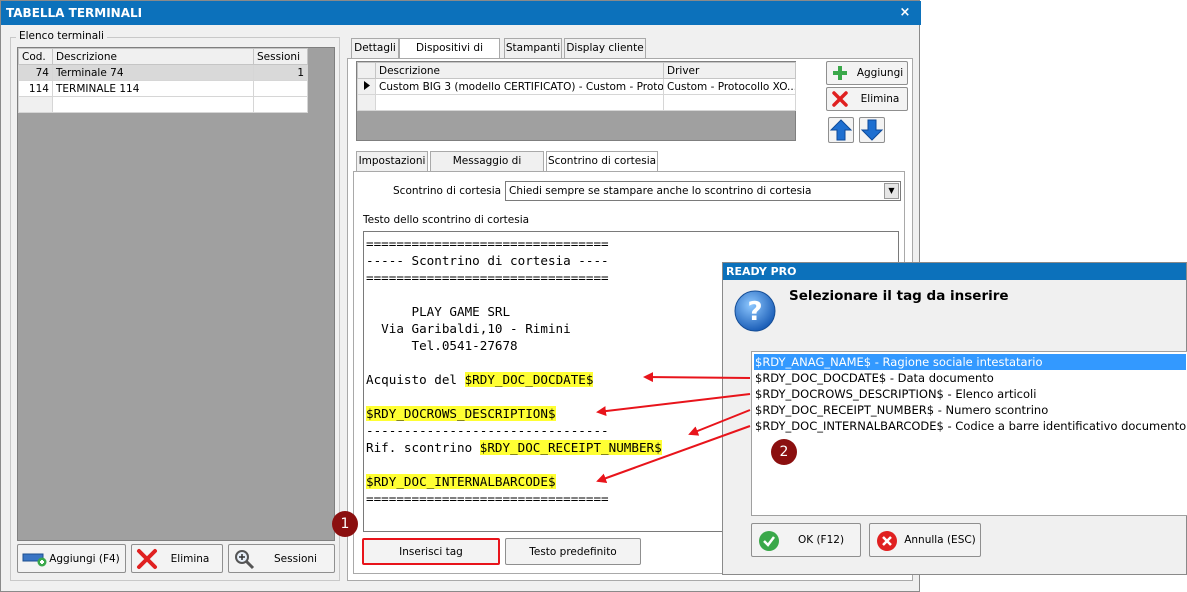 This screenshot has width=1187, height=592. Describe the element at coordinates (673, 405) in the screenshot. I see `arrow-docrows` at that location.